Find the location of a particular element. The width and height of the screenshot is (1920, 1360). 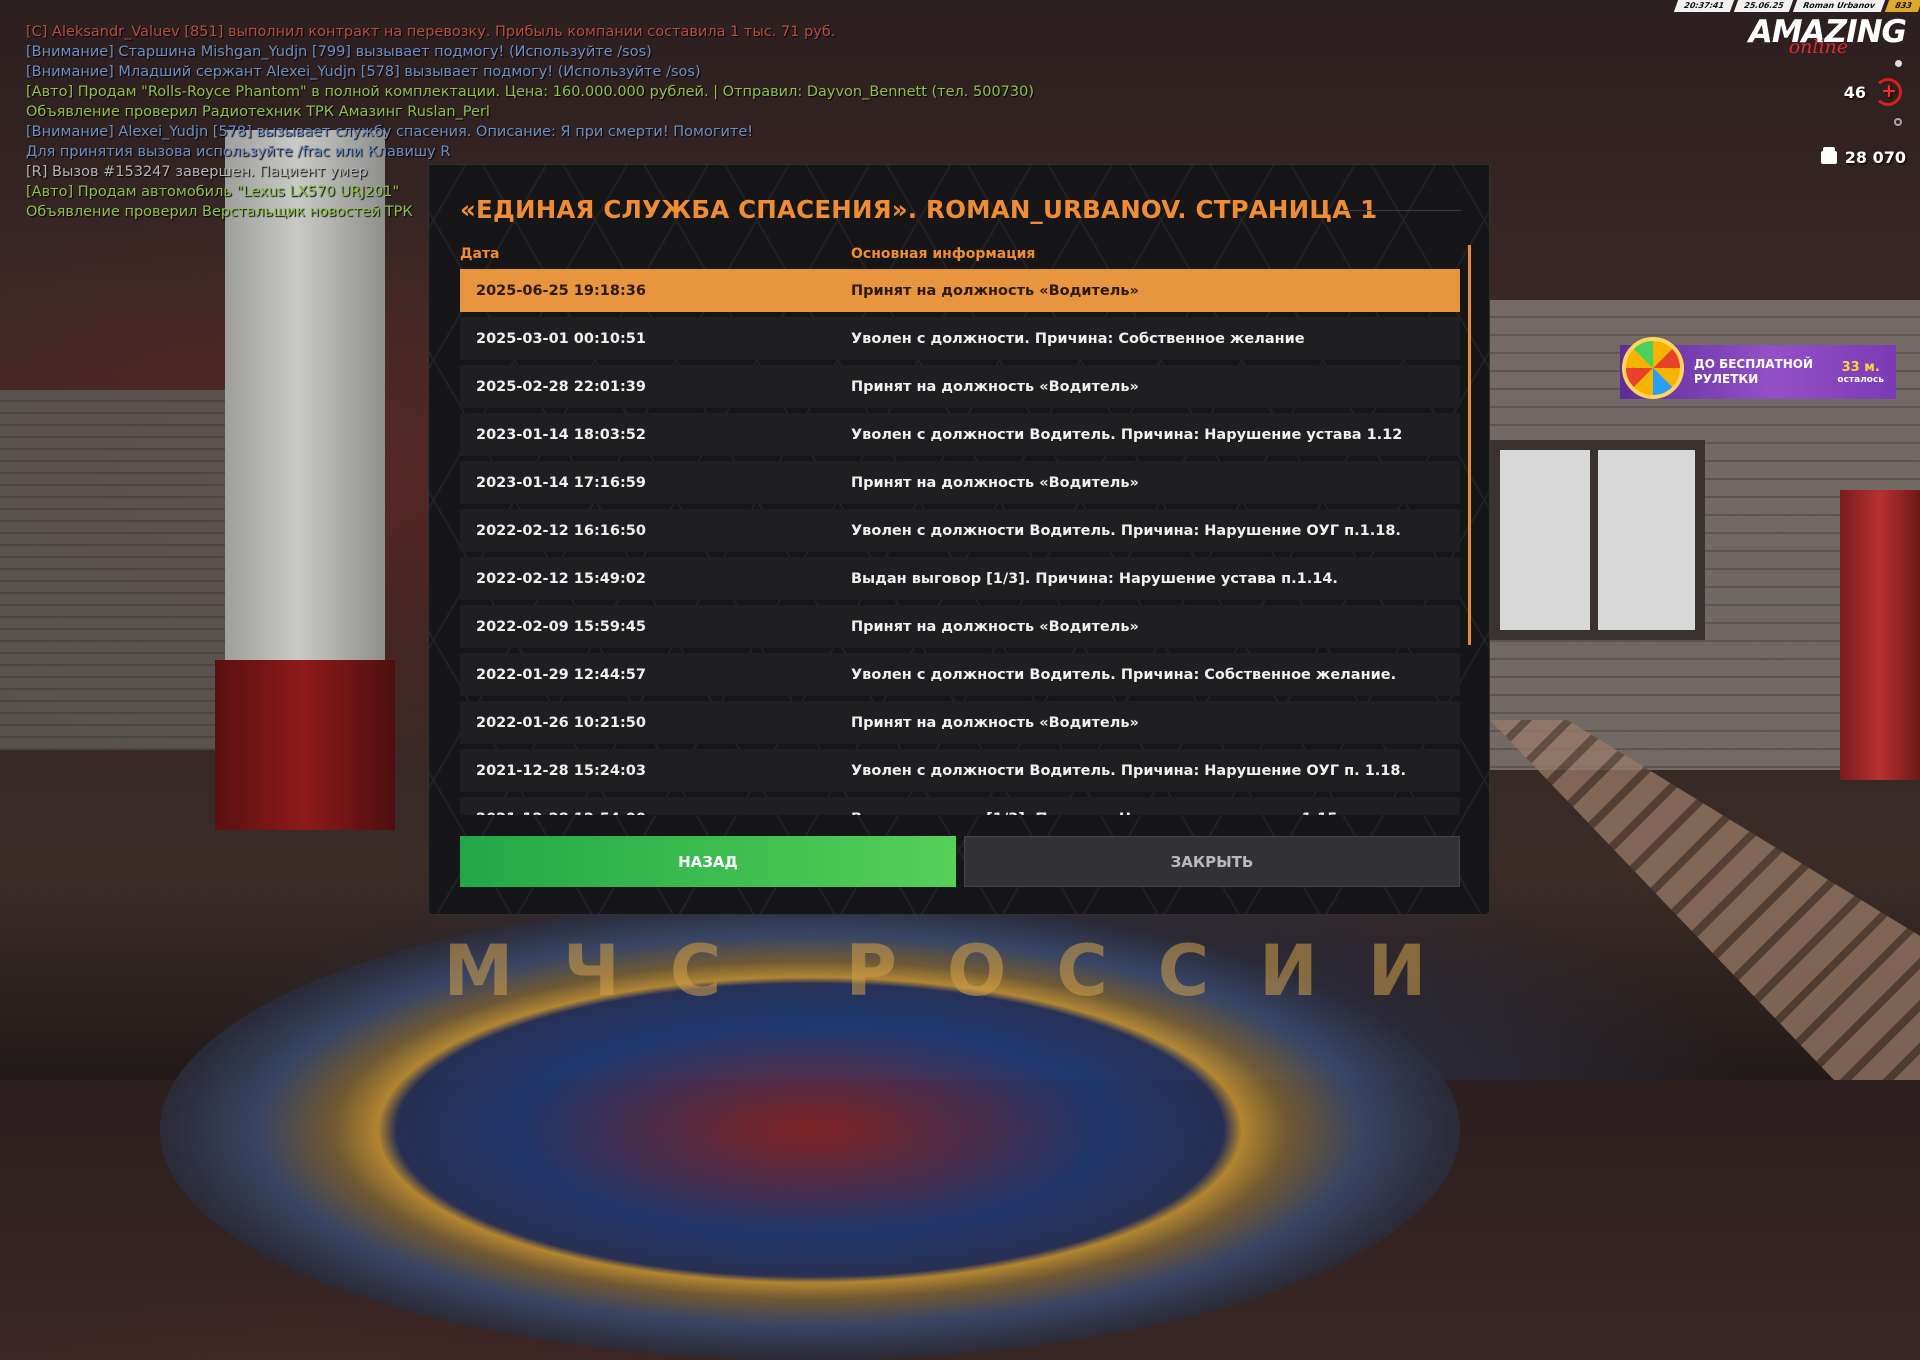

free-roulette-banner: ДО БЕСПЛАТНОЙ РУЛЕТКИ 33 м. осталось is located at coordinates (1758, 368).